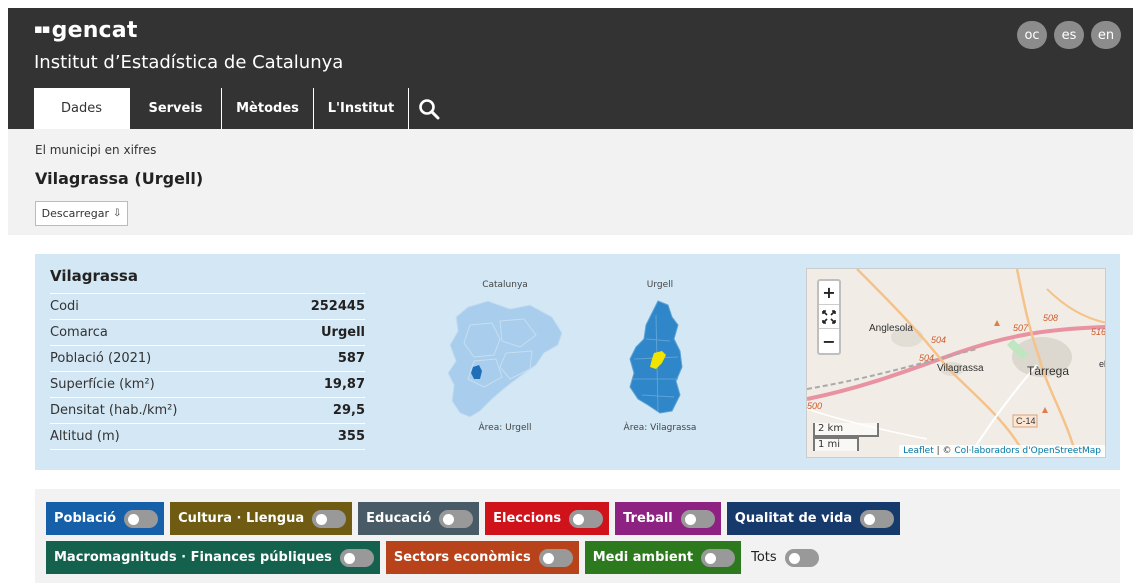 Image resolution: width=1133 pixels, height=583 pixels. What do you see at coordinates (648, 518) in the screenshot?
I see `filter-label: Treball` at bounding box center [648, 518].